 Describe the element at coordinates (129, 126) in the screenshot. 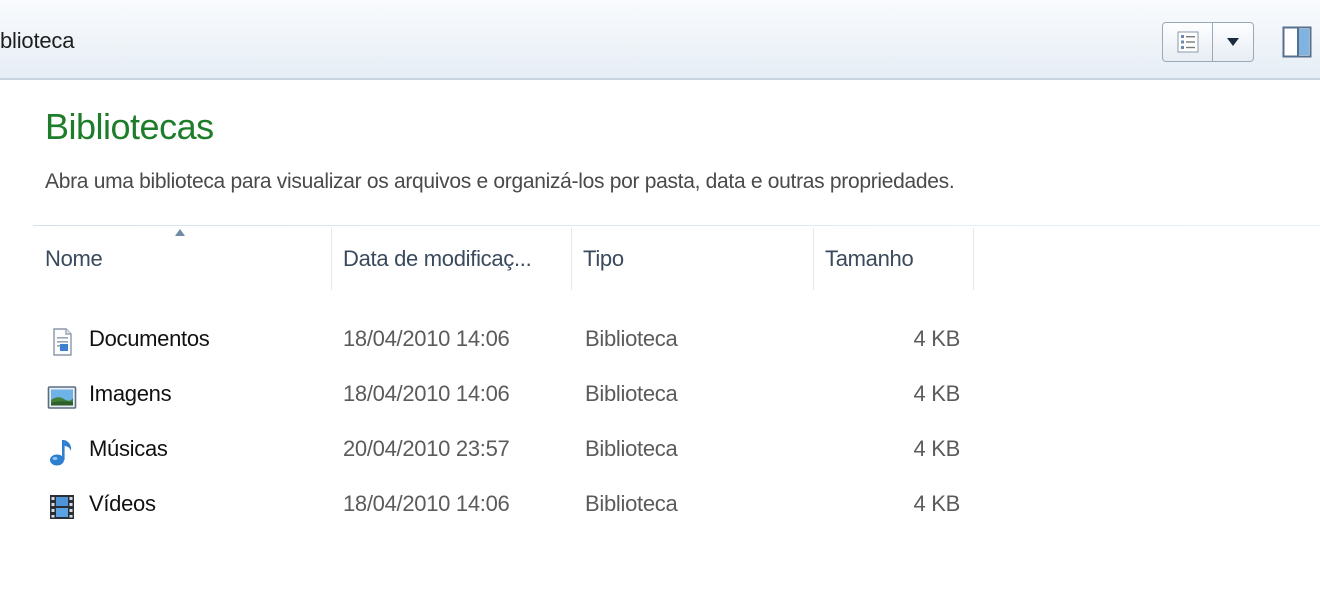

I see `page-title: Bibliotecas` at that location.